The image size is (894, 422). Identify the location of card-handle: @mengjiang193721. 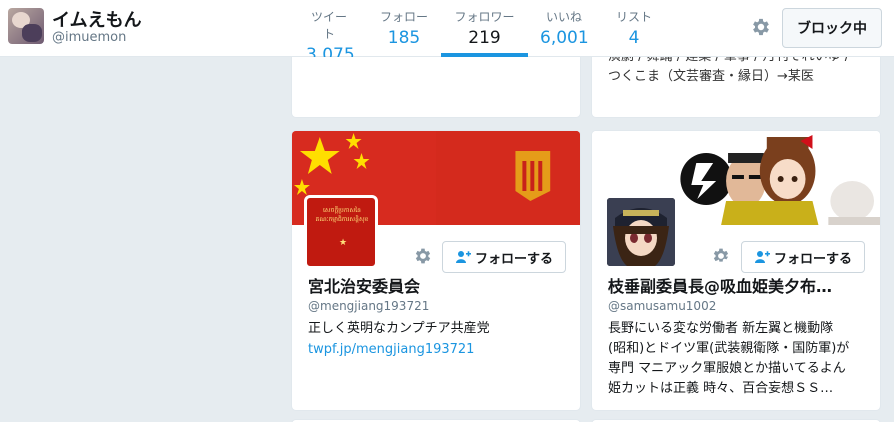
(369, 306).